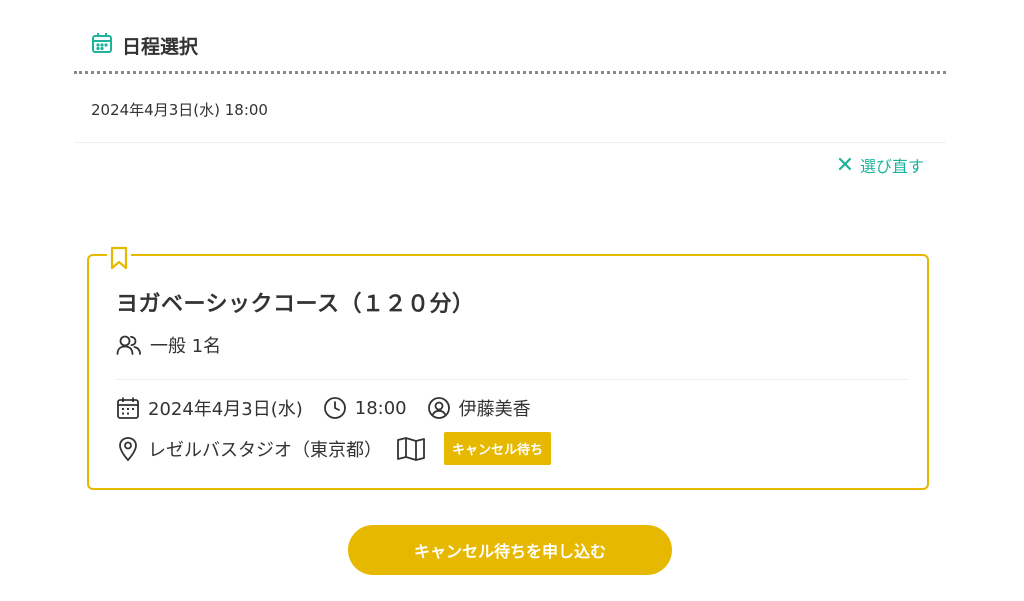 The image size is (1024, 601). I want to click on section-divider, so click(510, 72).